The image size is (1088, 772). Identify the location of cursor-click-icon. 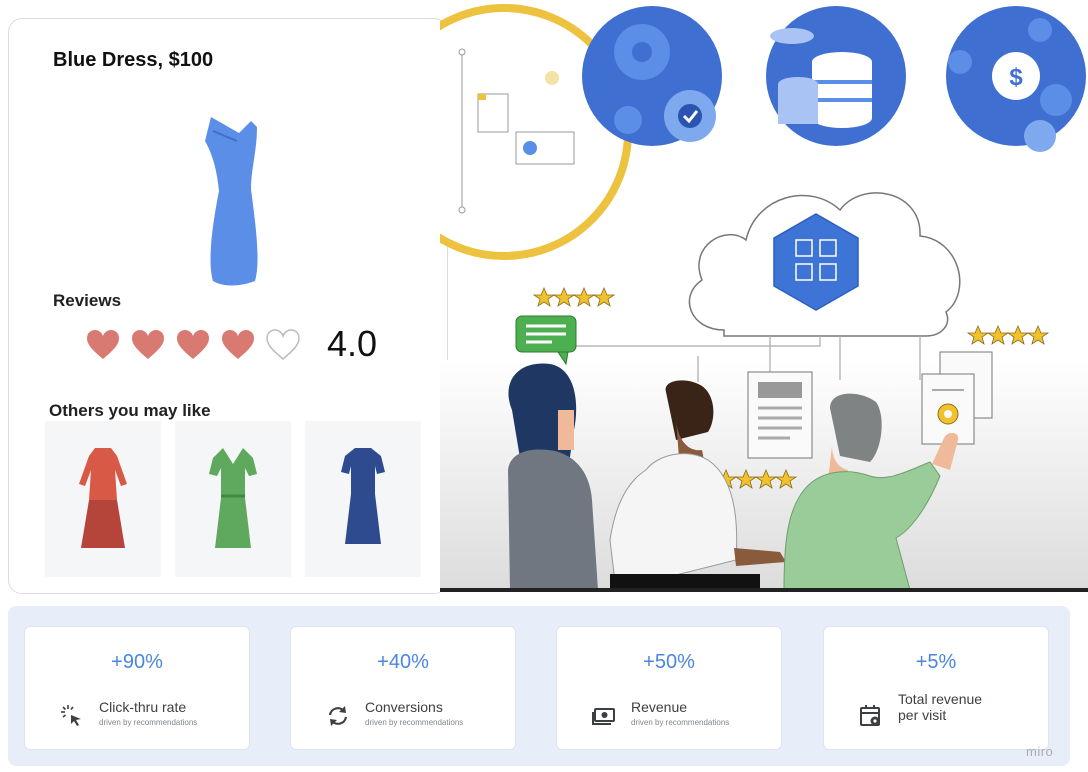
(71, 715).